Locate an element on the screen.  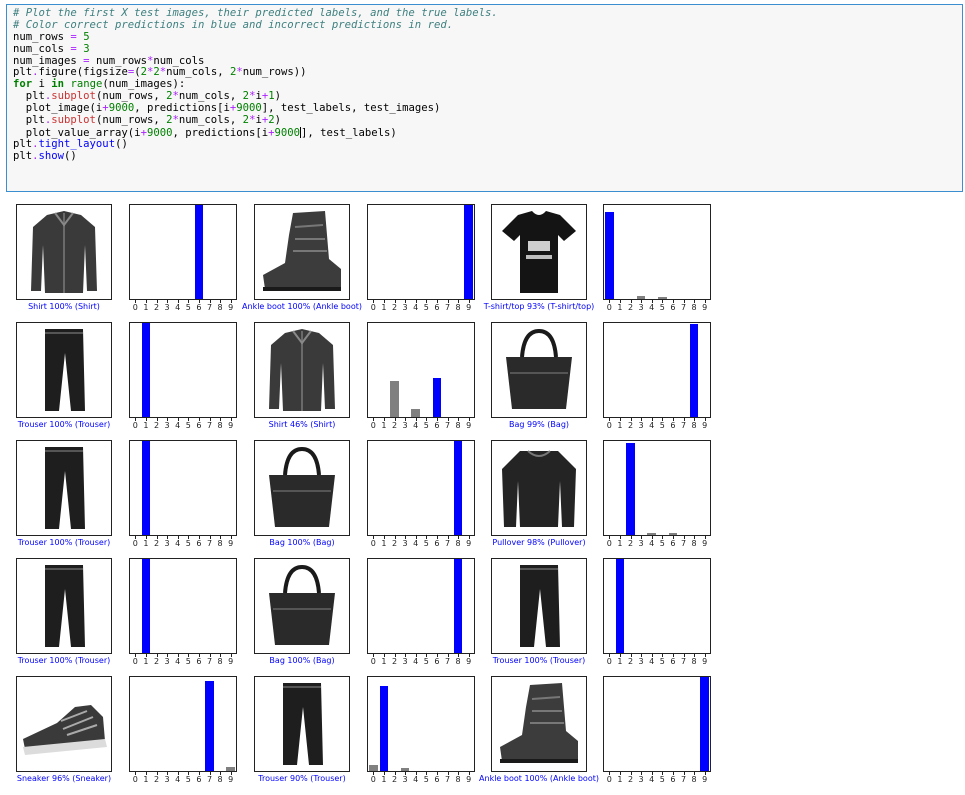
ankle-boot-image is located at coordinates (302, 252).